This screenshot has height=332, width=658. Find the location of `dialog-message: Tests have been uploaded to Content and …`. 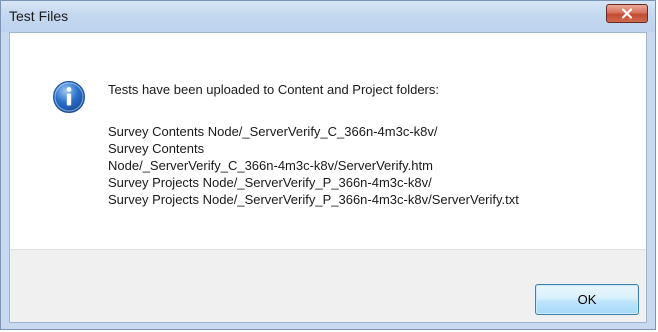

dialog-message: Tests have been uploaded to Content and … is located at coordinates (273, 89).